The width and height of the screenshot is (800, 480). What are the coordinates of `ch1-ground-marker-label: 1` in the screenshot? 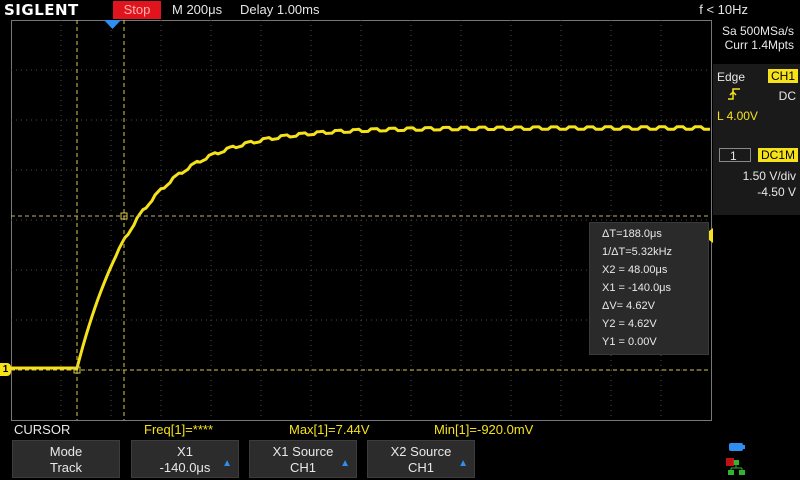 It's located at (5, 369).